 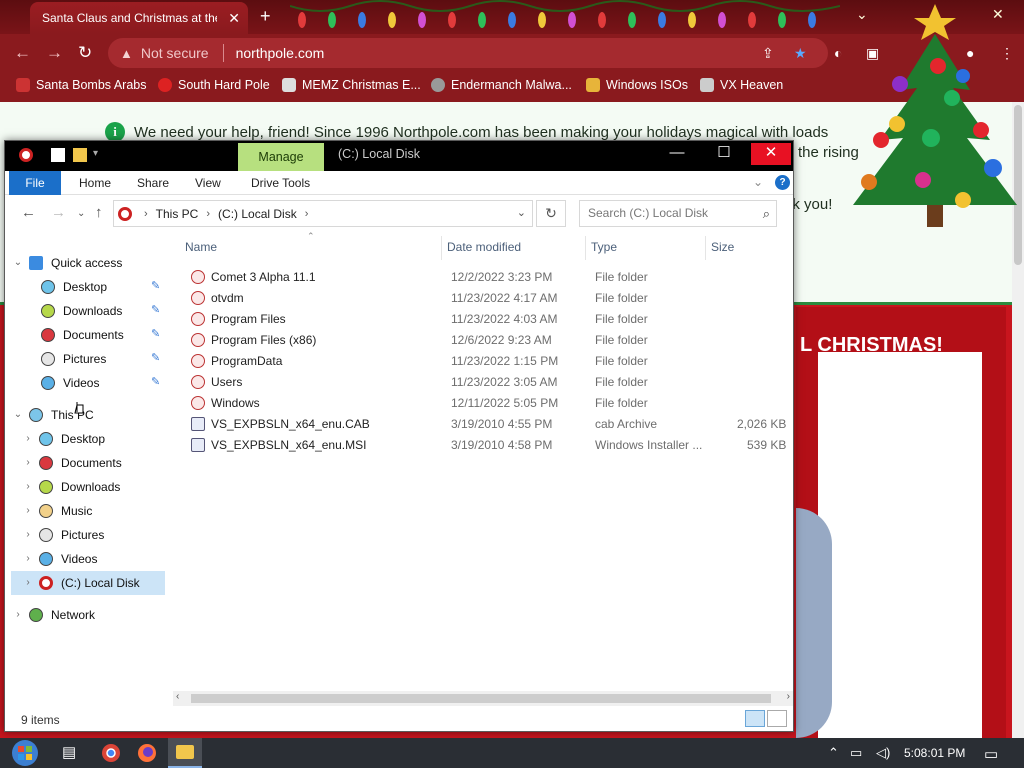 What do you see at coordinates (788, 696) in the screenshot?
I see `scroll-right-icon: ›` at bounding box center [788, 696].